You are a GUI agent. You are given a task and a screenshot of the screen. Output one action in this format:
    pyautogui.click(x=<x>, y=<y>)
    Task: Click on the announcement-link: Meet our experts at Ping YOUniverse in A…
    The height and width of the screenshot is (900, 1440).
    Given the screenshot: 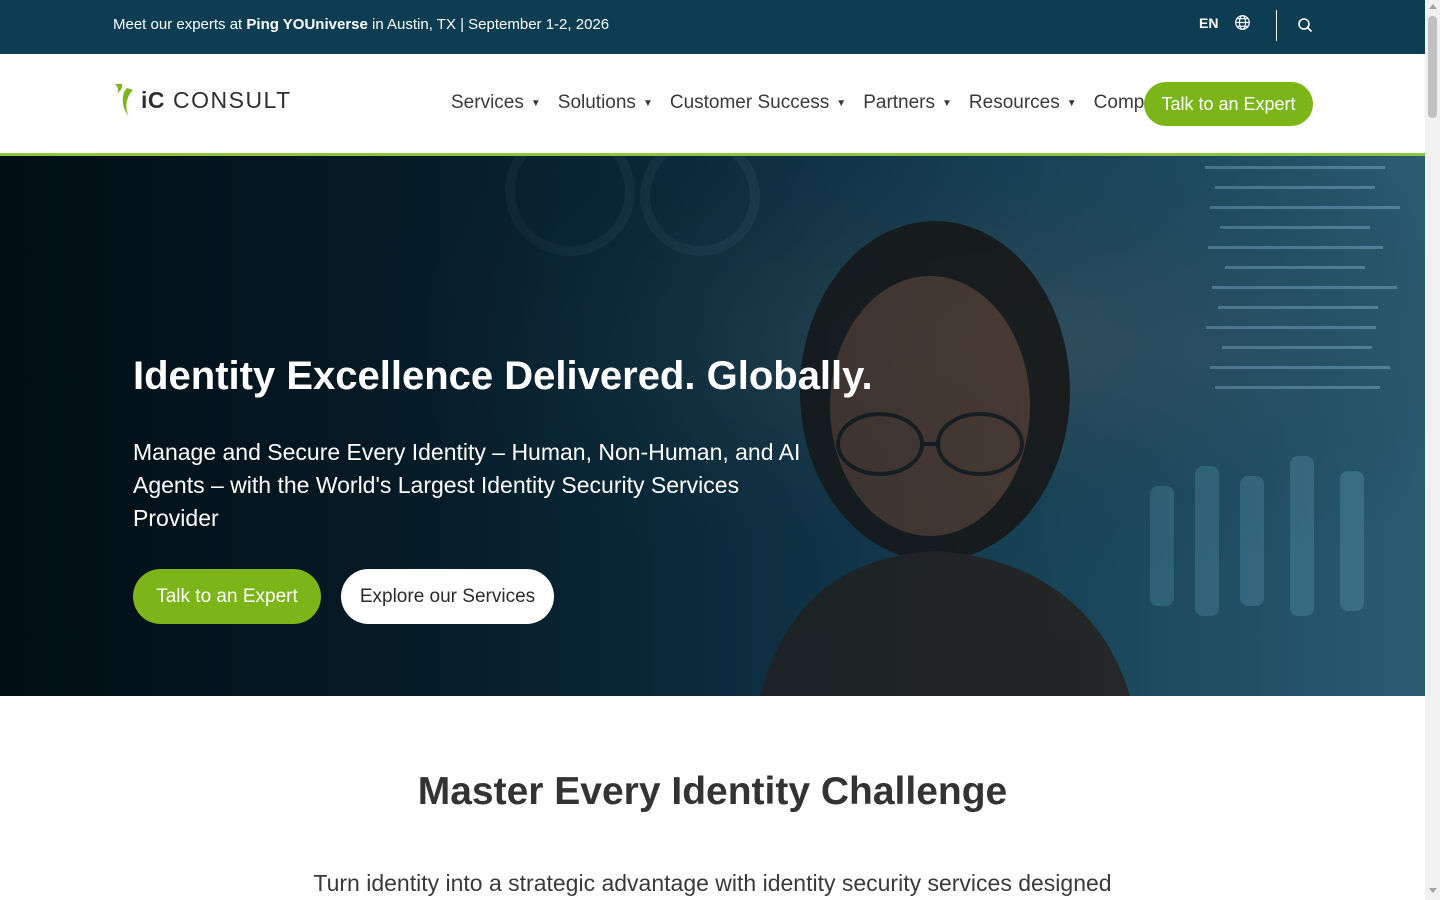 What is the action you would take?
    pyautogui.click(x=361, y=24)
    